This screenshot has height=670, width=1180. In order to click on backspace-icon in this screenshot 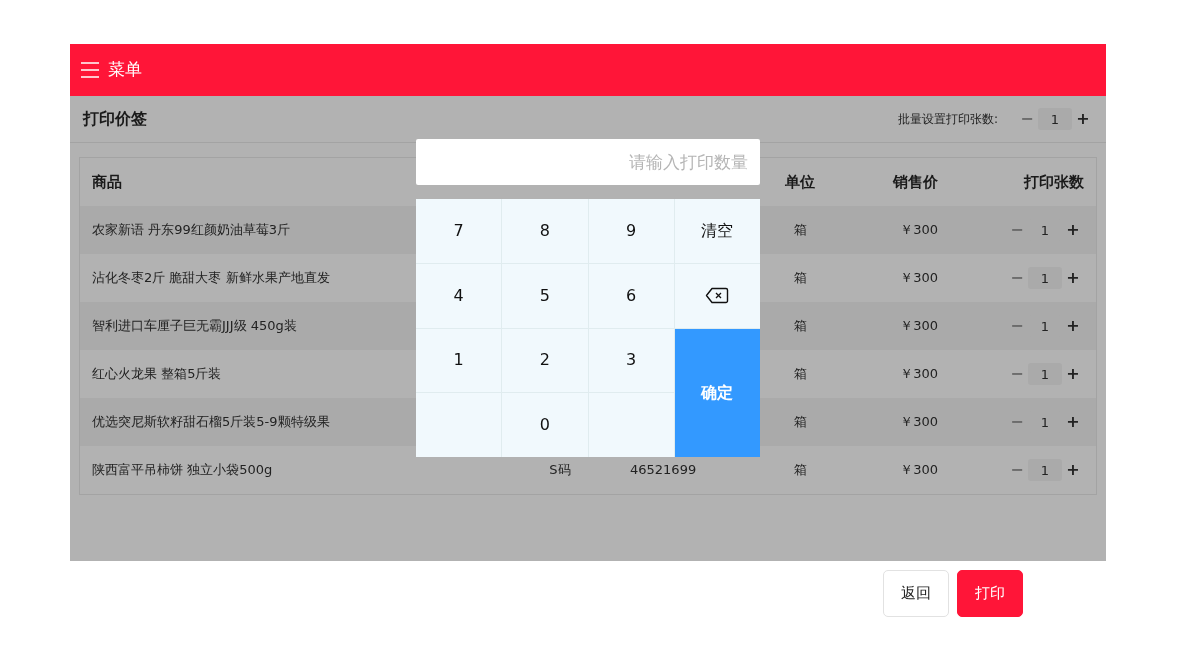, I will do `click(717, 296)`.